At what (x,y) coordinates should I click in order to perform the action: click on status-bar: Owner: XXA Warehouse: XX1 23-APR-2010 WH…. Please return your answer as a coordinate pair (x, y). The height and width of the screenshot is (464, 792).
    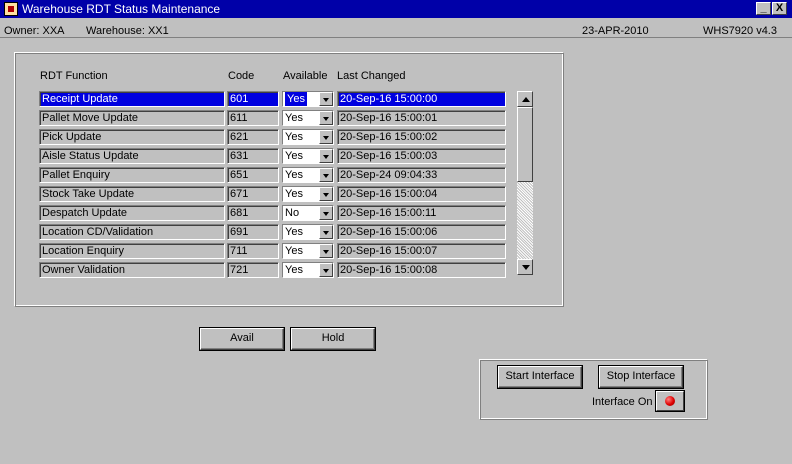
    Looking at the image, I should click on (396, 30).